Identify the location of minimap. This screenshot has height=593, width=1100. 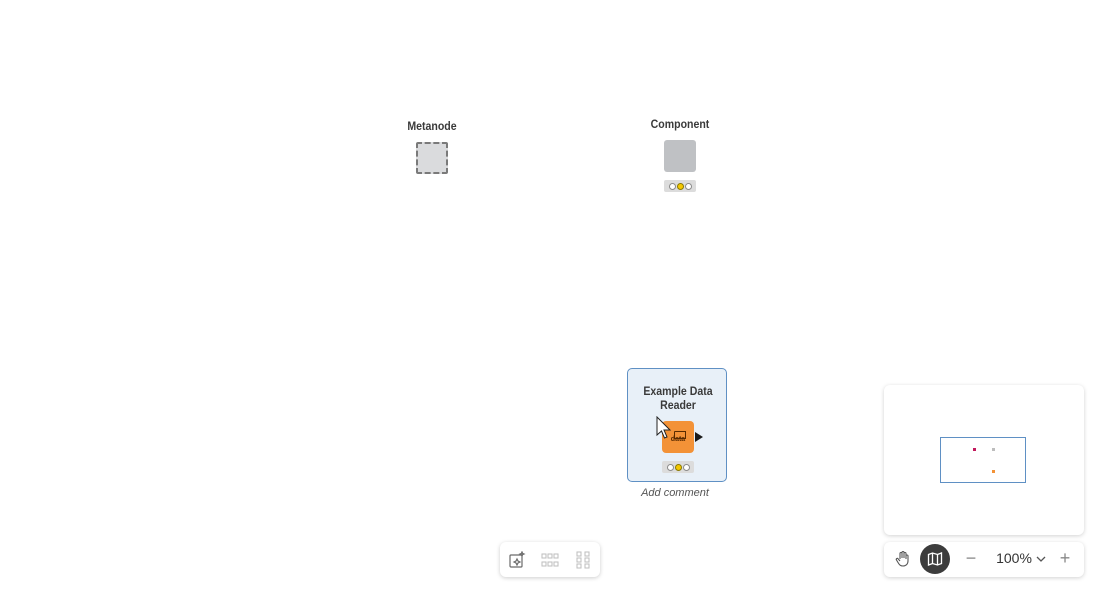
(984, 460).